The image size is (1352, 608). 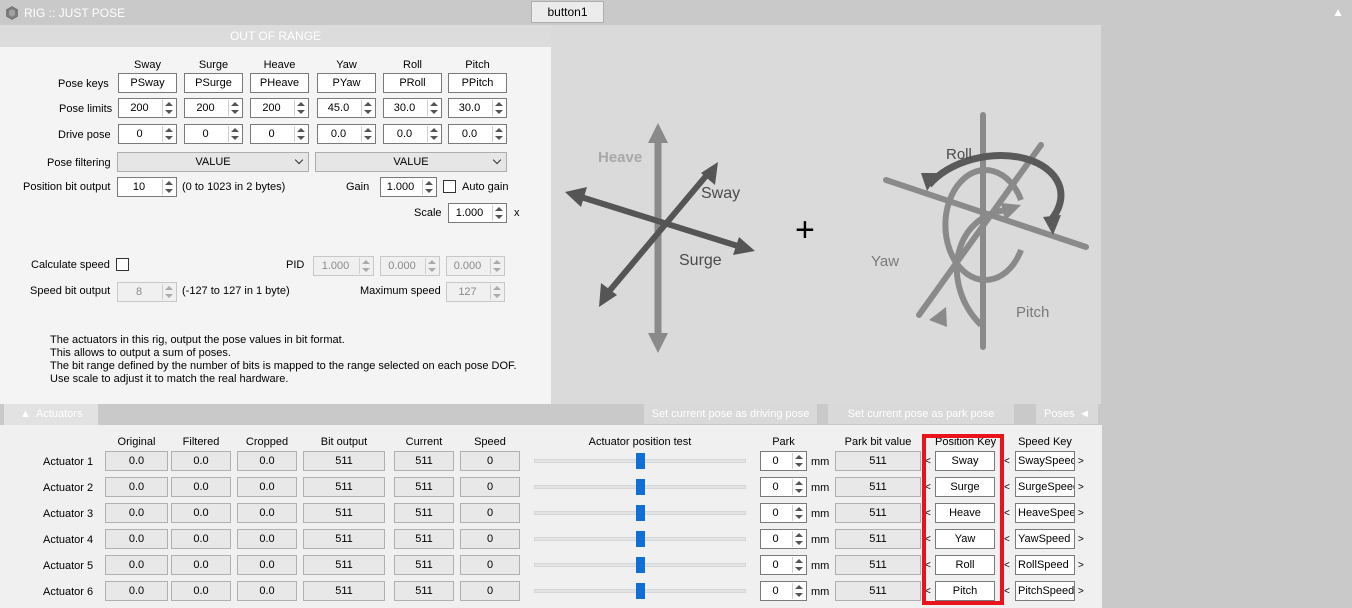 What do you see at coordinates (477, 83) in the screenshot?
I see `pose-key-field: PPitch` at bounding box center [477, 83].